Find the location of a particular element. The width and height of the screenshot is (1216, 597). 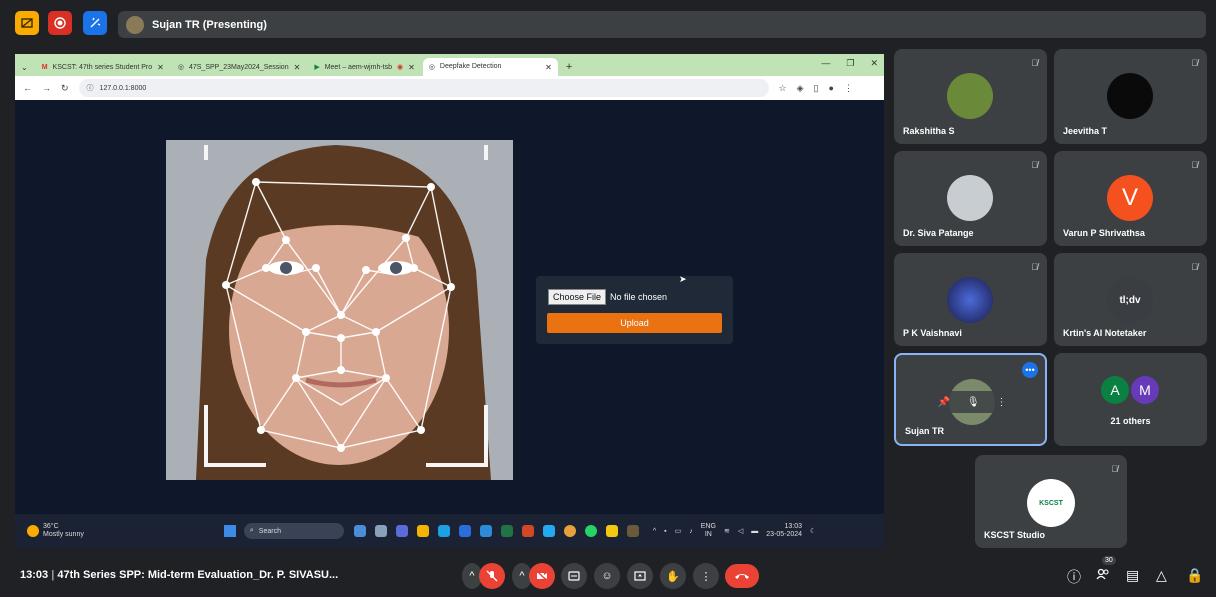

volume-icon: ◁ is located at coordinates (740, 531).